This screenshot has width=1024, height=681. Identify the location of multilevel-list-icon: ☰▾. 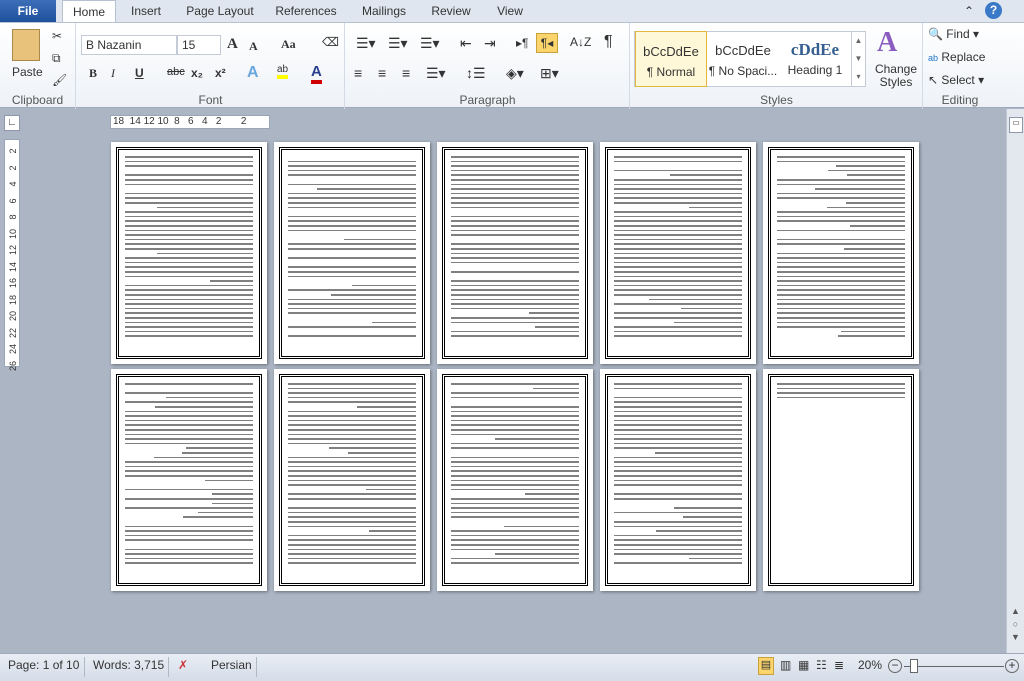
(430, 43).